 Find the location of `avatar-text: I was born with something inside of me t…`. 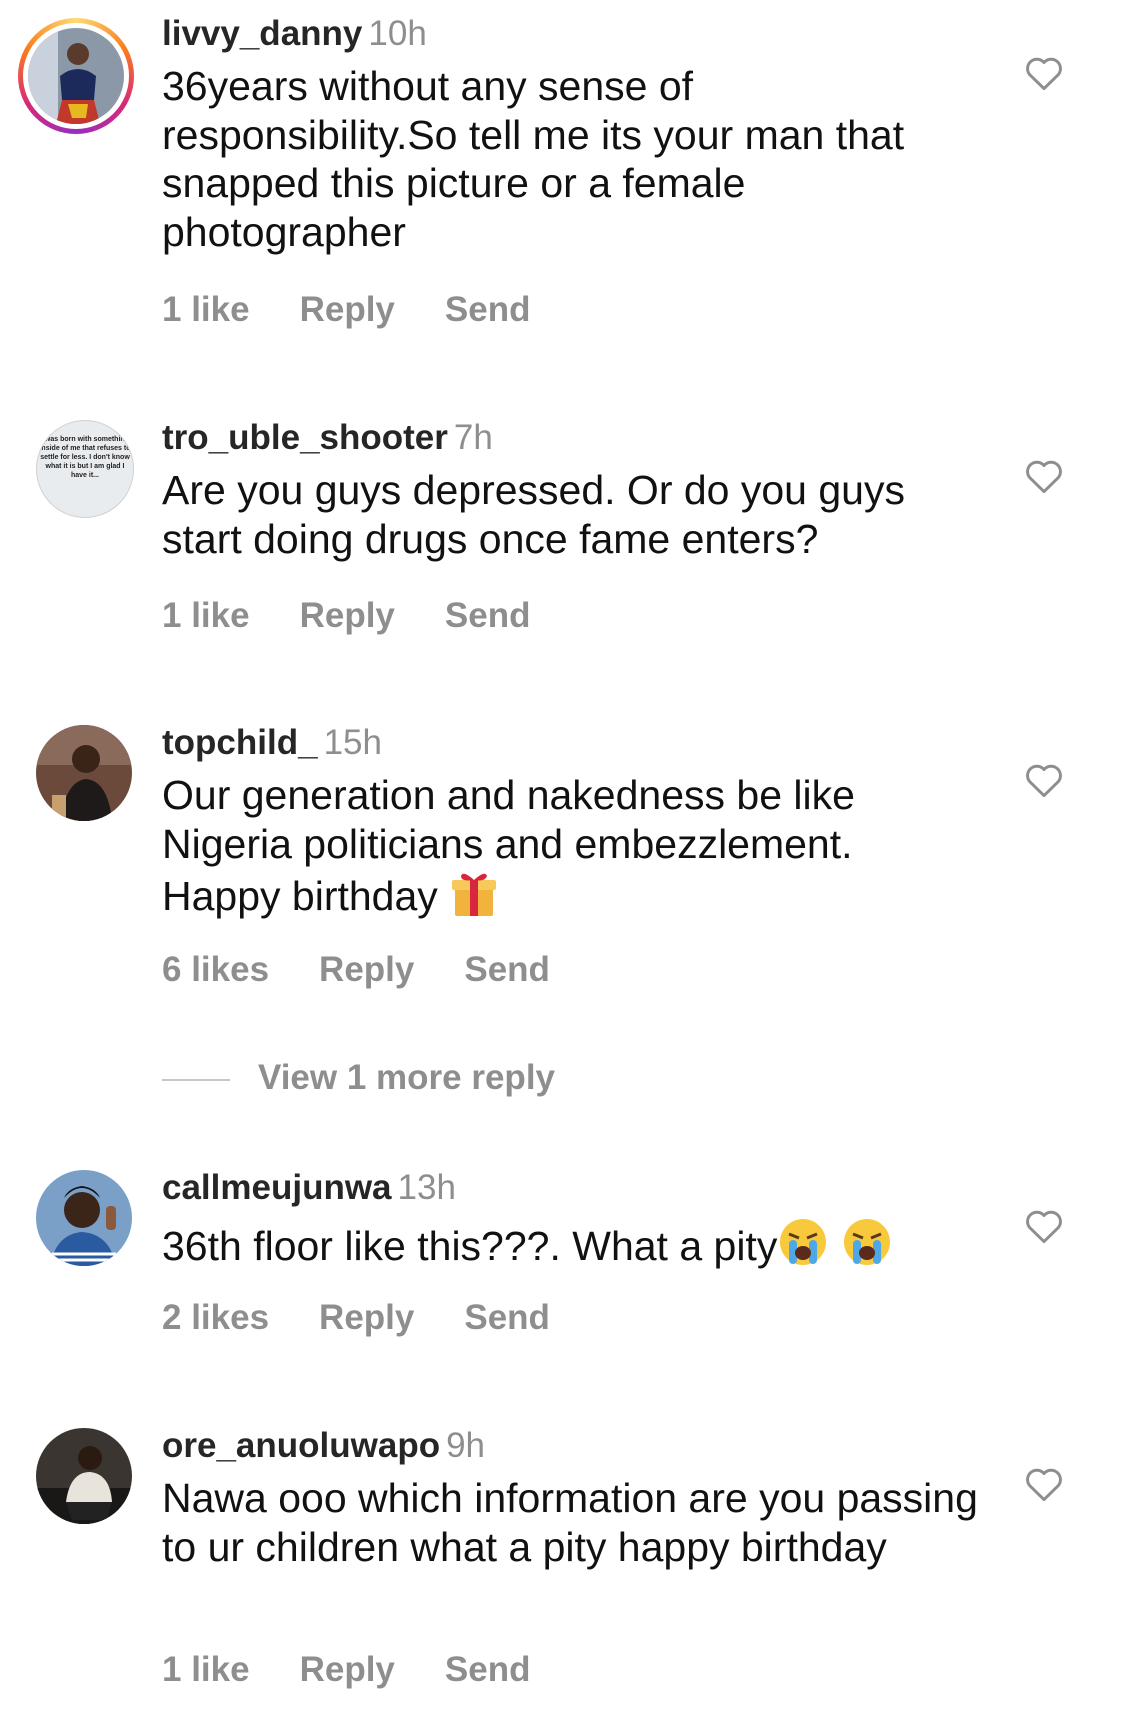

avatar-text: I was born with something inside of me t… is located at coordinates (85, 457).